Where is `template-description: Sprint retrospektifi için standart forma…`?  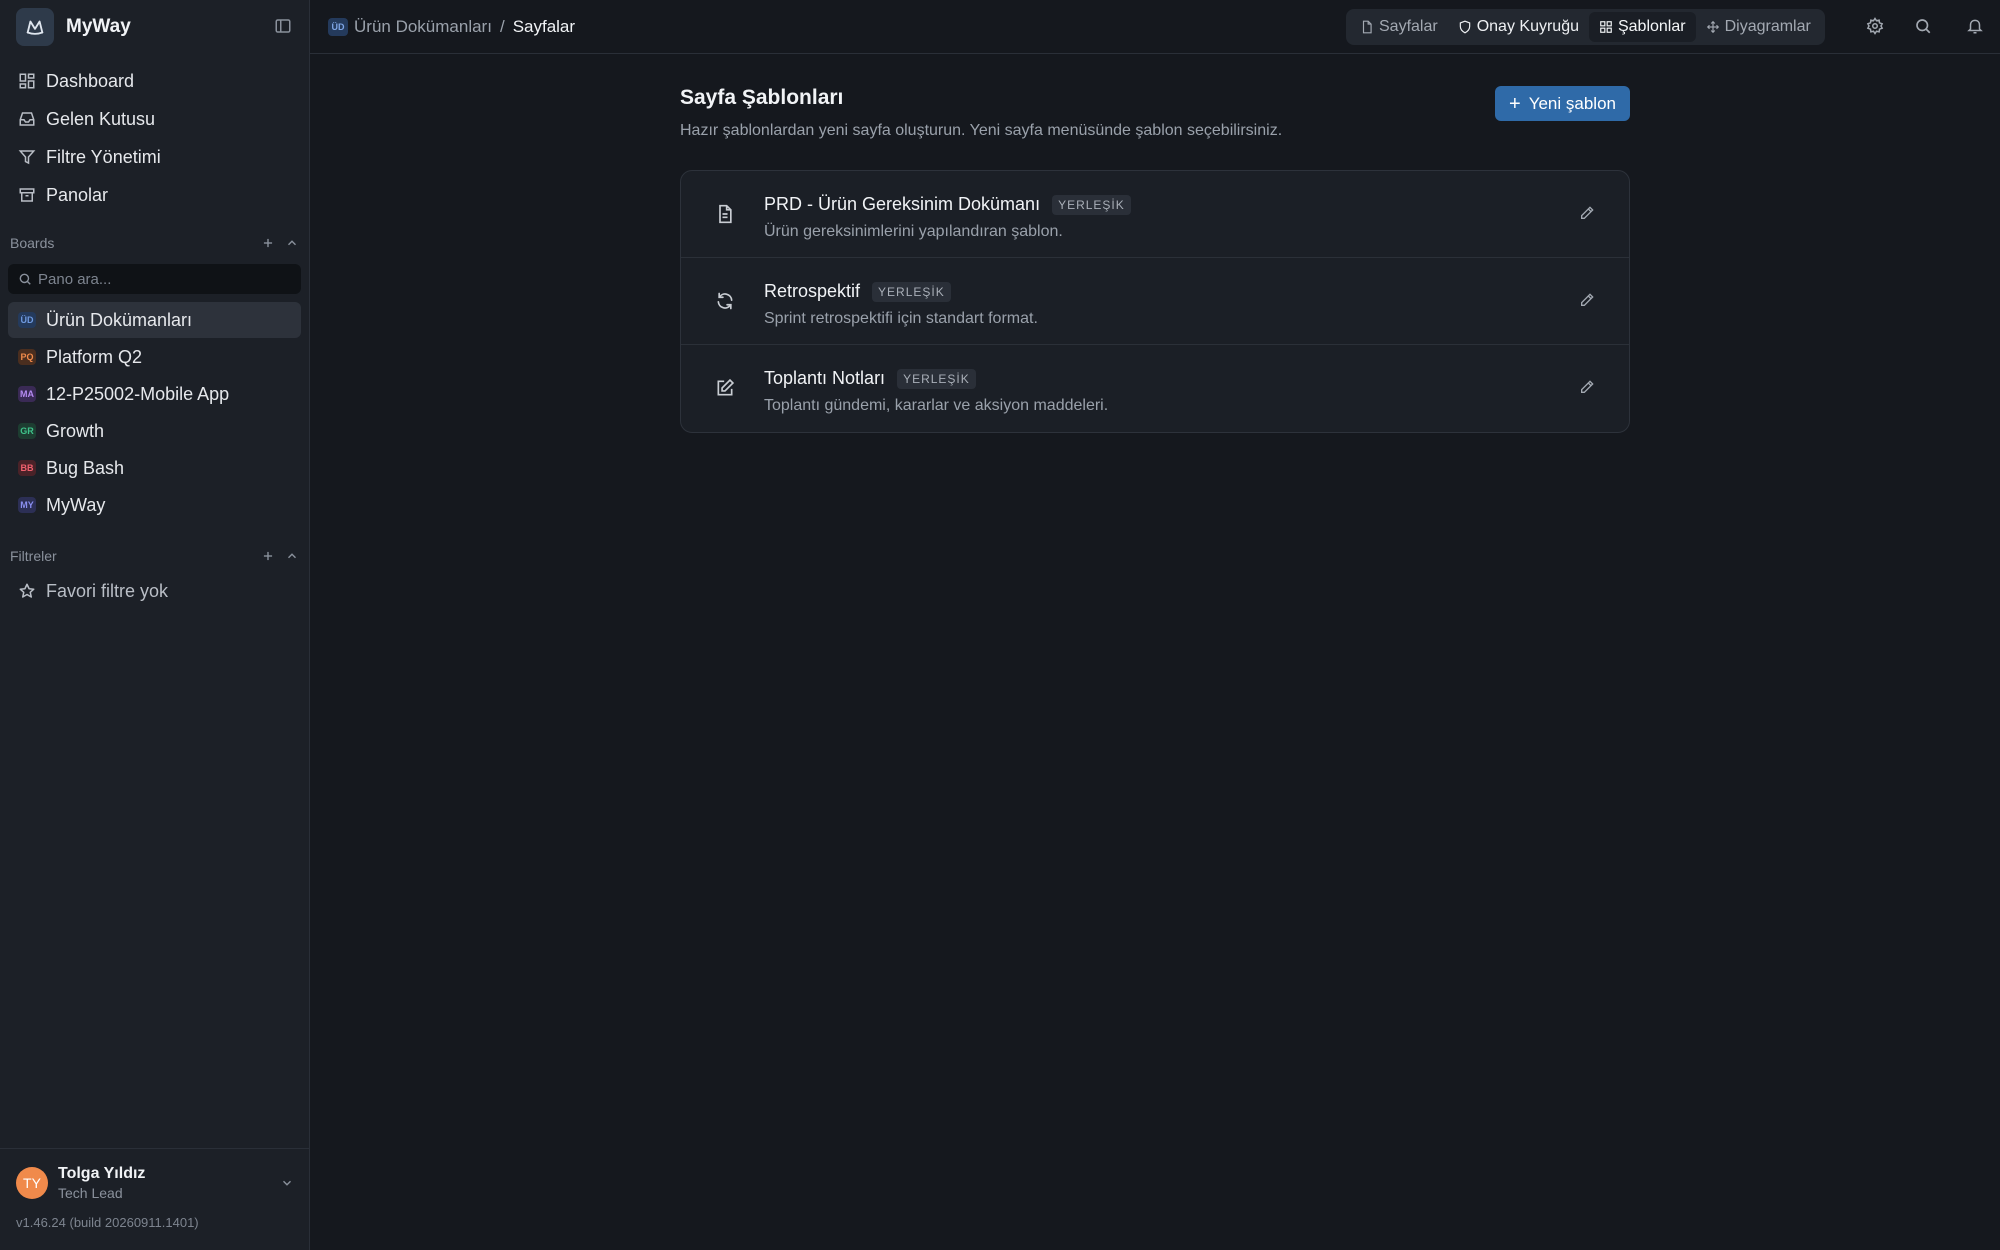
template-description: Sprint retrospektifi için standart forma… is located at coordinates (901, 318).